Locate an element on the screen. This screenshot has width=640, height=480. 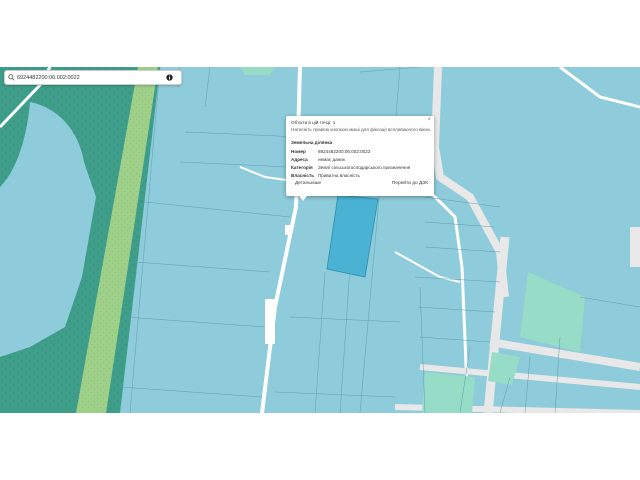
info-row-address: Адреса немає даних is located at coordinates (318, 159).